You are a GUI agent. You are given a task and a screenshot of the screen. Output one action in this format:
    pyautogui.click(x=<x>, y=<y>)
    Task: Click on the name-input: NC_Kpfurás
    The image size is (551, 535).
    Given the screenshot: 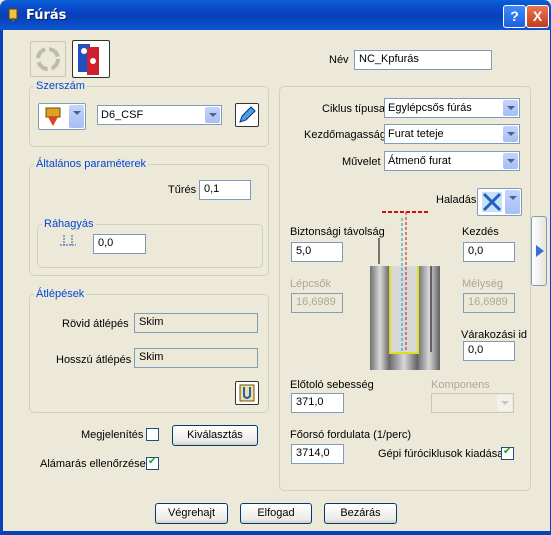 What is the action you would take?
    pyautogui.click(x=423, y=60)
    